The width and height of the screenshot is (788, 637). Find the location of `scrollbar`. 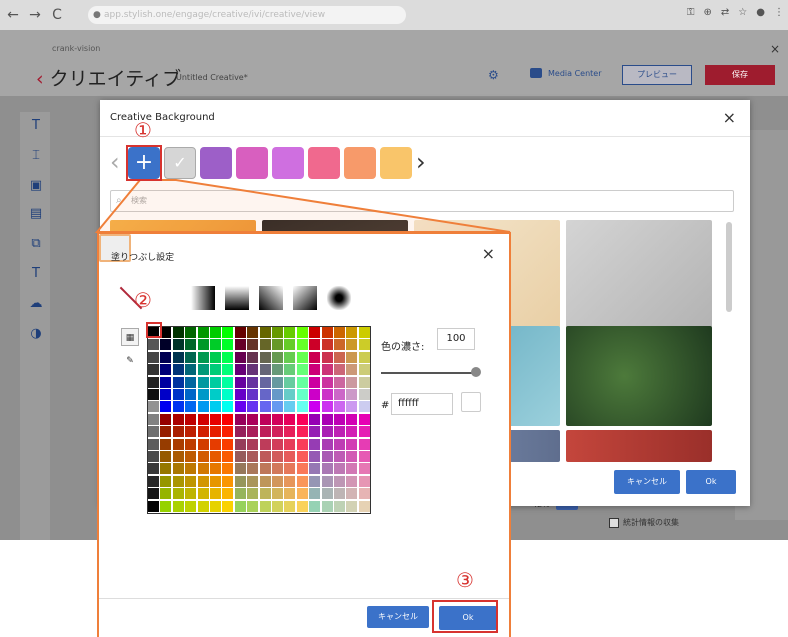

scrollbar is located at coordinates (729, 267).